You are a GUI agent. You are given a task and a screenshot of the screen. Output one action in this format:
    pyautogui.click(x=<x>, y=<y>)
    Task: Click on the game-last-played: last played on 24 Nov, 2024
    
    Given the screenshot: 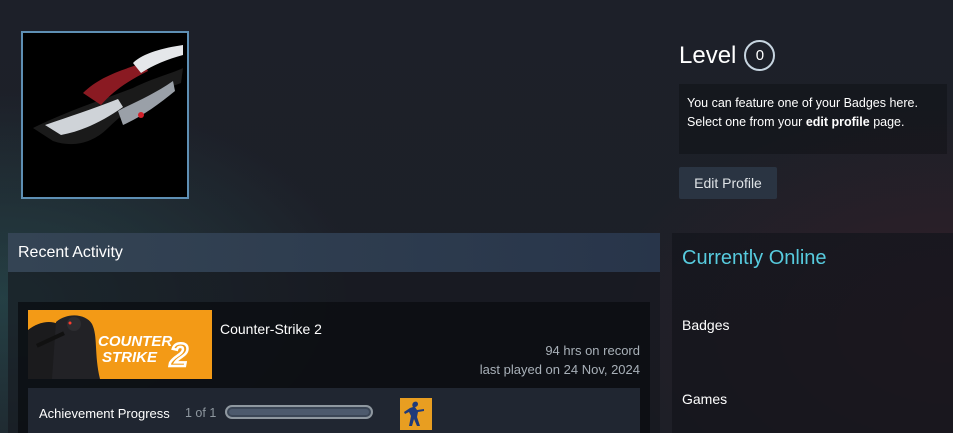 What is the action you would take?
    pyautogui.click(x=559, y=369)
    